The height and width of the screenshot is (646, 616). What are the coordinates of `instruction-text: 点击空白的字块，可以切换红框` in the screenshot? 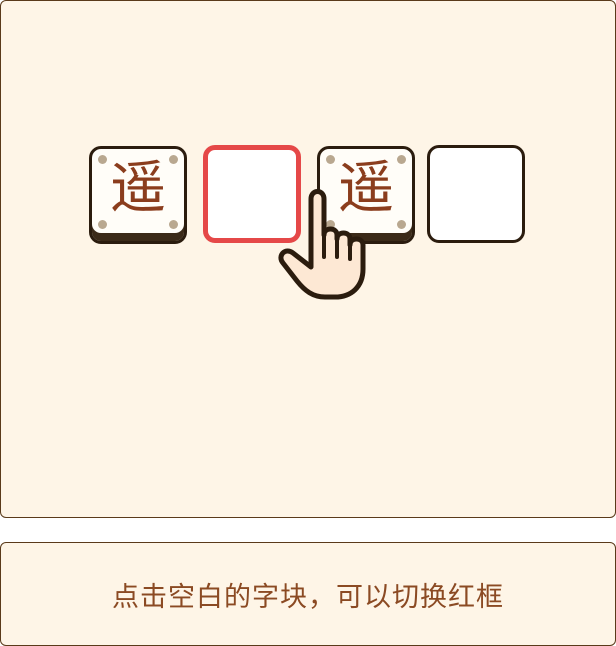 It's located at (308, 597).